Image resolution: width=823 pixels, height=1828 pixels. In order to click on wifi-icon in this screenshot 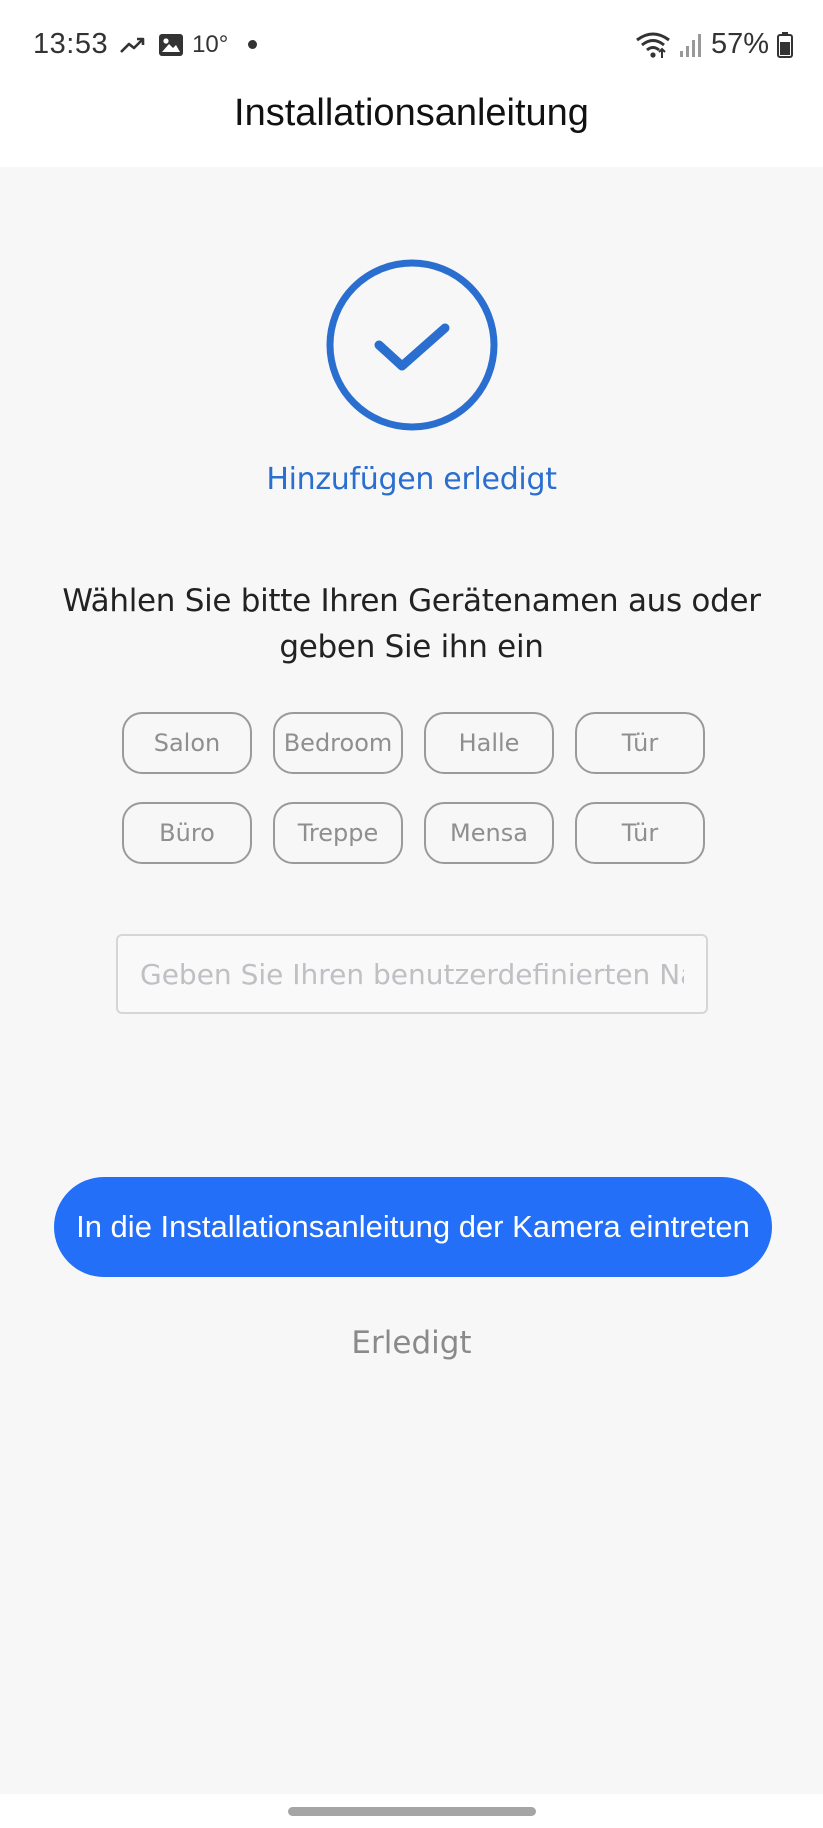, I will do `click(653, 45)`.